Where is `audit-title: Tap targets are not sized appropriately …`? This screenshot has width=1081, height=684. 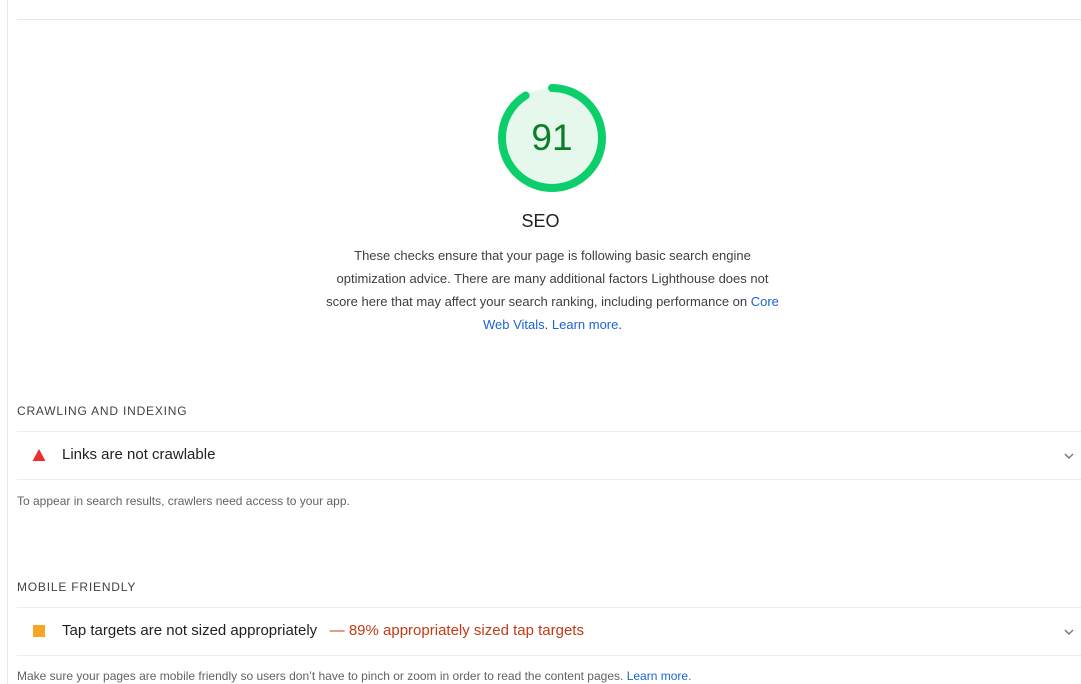 audit-title: Tap targets are not sized appropriately … is located at coordinates (323, 630).